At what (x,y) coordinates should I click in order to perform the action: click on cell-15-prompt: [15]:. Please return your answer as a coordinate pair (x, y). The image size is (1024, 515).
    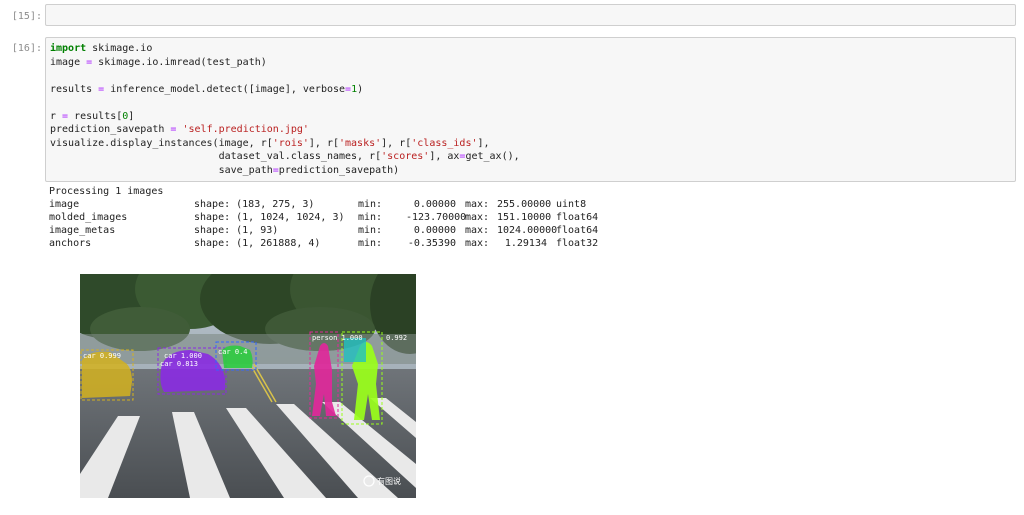
    Looking at the image, I should click on (26, 16).